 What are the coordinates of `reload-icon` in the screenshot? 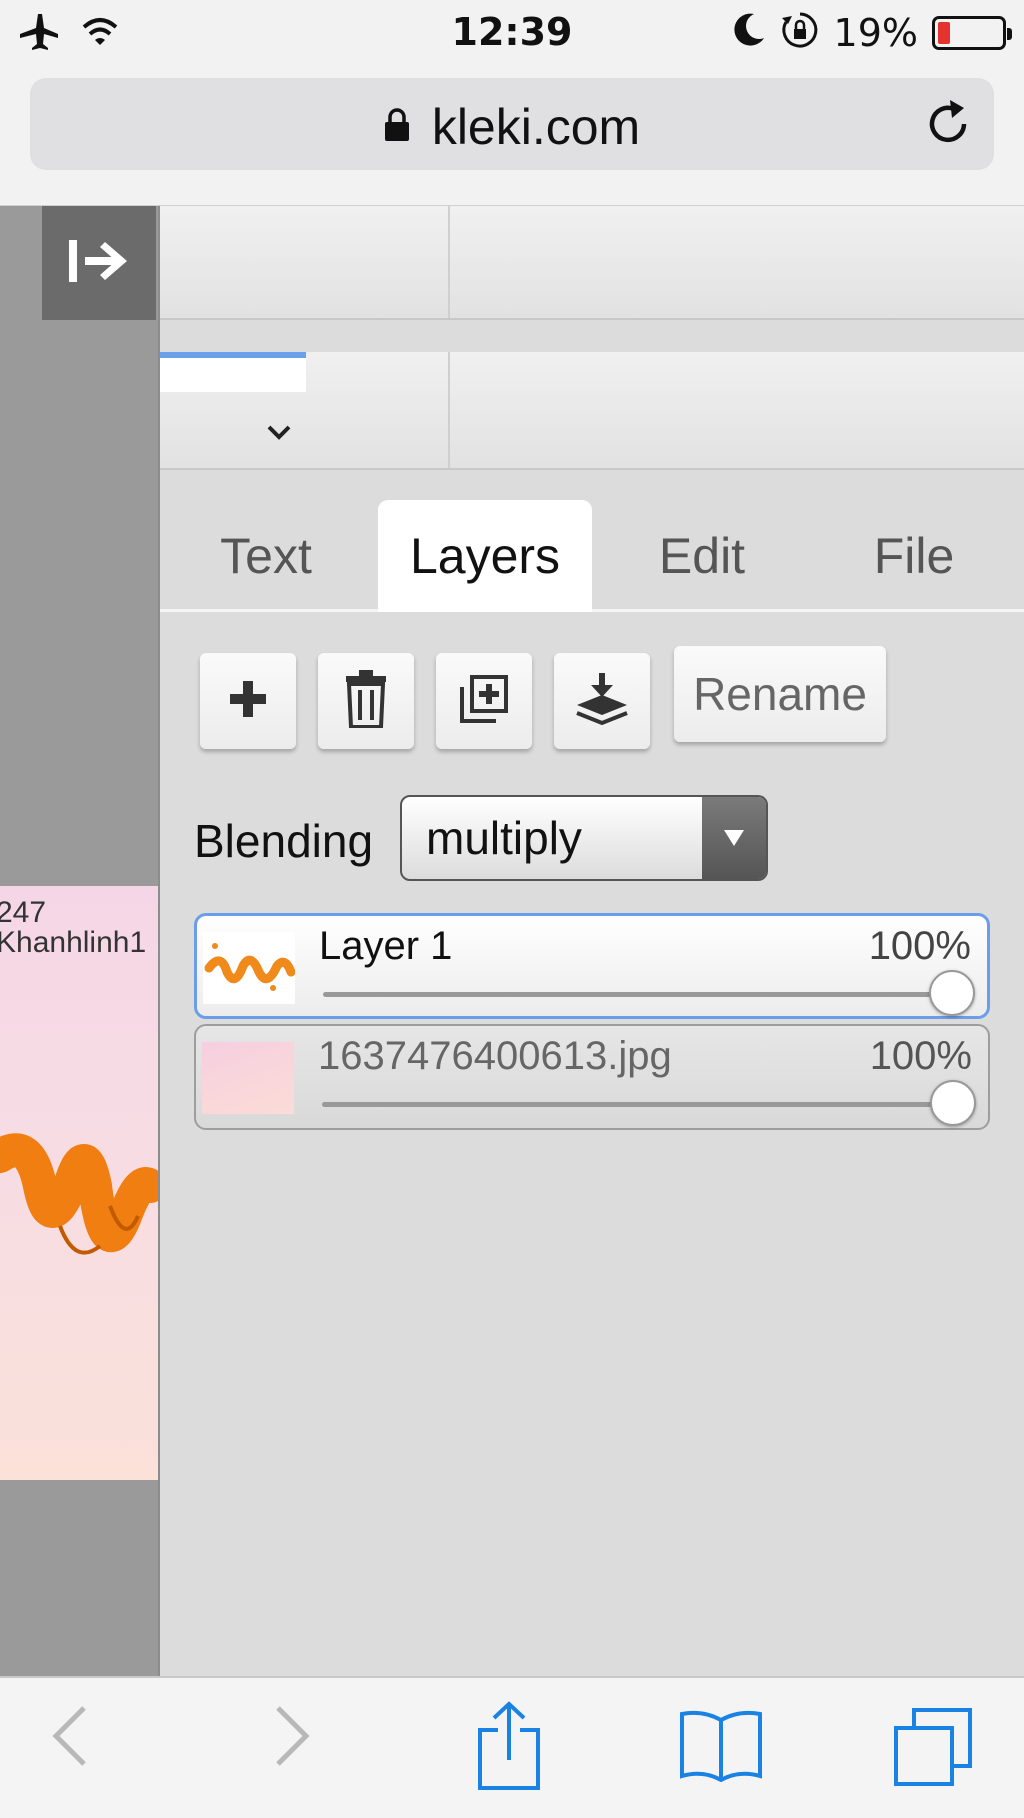 It's located at (948, 125).